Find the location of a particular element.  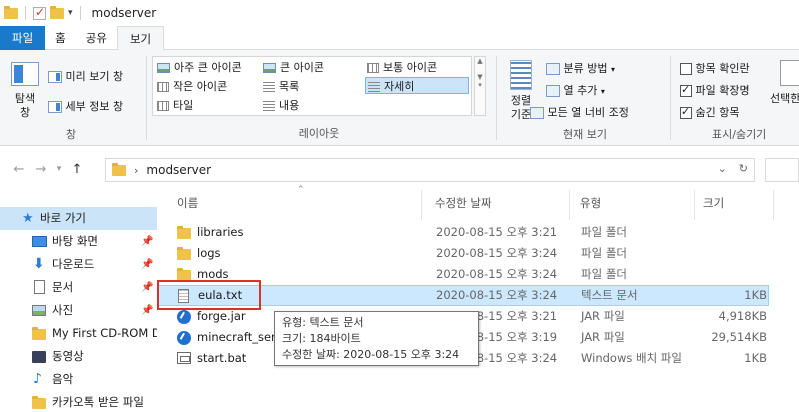

nav-item-documents: 문서 📌 is located at coordinates (78, 287).